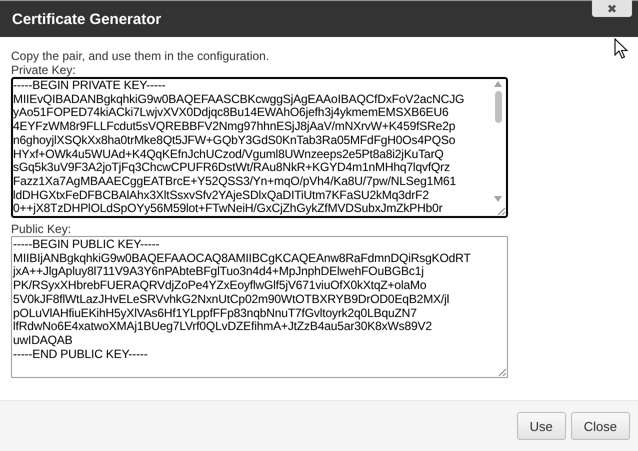  What do you see at coordinates (498, 199) in the screenshot?
I see `scroll-down-icon` at bounding box center [498, 199].